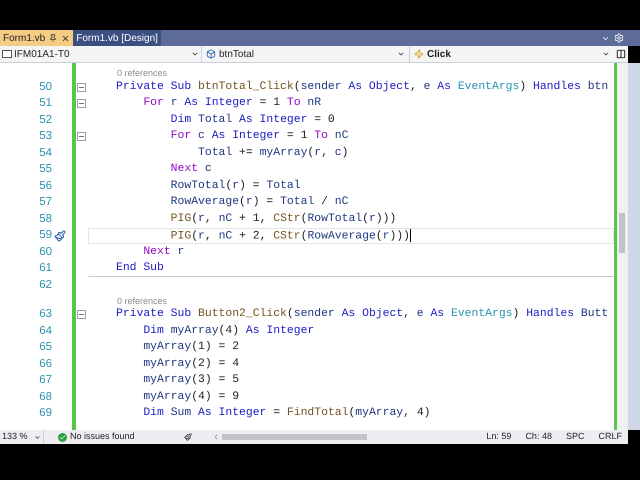 This screenshot has width=640, height=480. What do you see at coordinates (286, 414) in the screenshot?
I see `code-line: Dim Sum As Integer = FindTotal(myArray, 4)` at bounding box center [286, 414].